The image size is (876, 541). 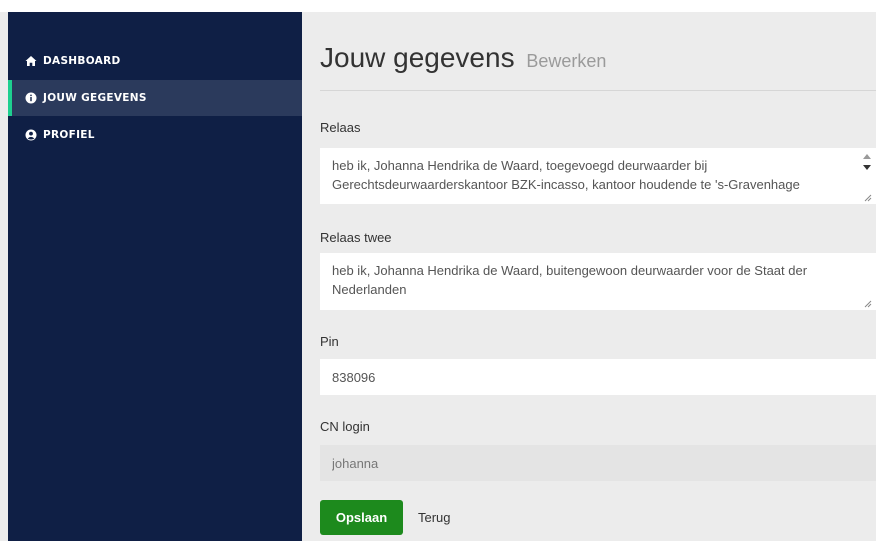 What do you see at coordinates (155, 98) in the screenshot?
I see `sidebar-item-jouw-gegevens: JOUW GEGEVENS` at bounding box center [155, 98].